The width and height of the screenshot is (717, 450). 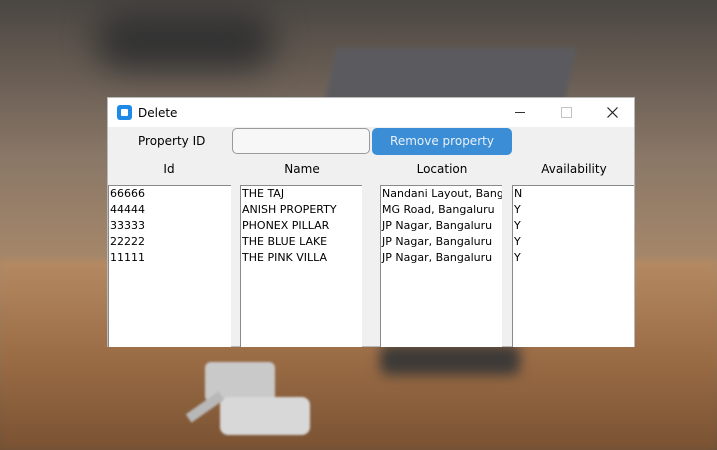 What do you see at coordinates (301, 141) in the screenshot?
I see `property-id-input` at bounding box center [301, 141].